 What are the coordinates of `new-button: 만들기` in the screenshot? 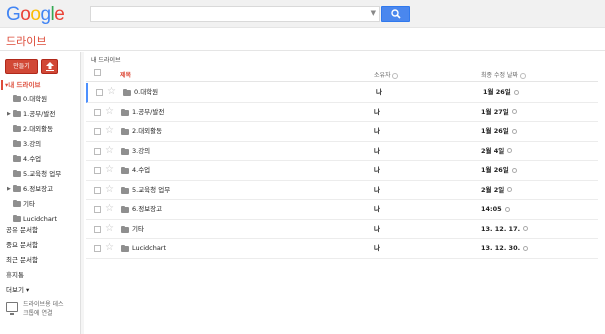 It's located at (21, 66).